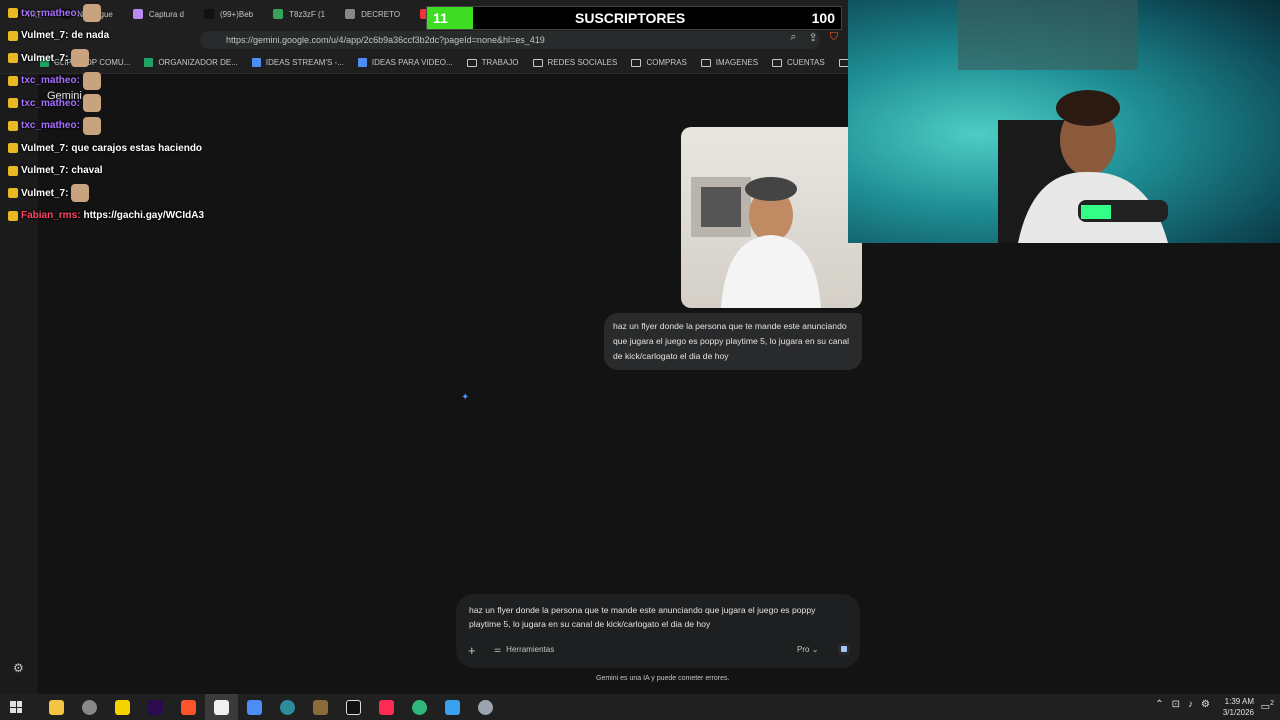 The image size is (1280, 720). I want to click on uploaded-photo, so click(771, 217).